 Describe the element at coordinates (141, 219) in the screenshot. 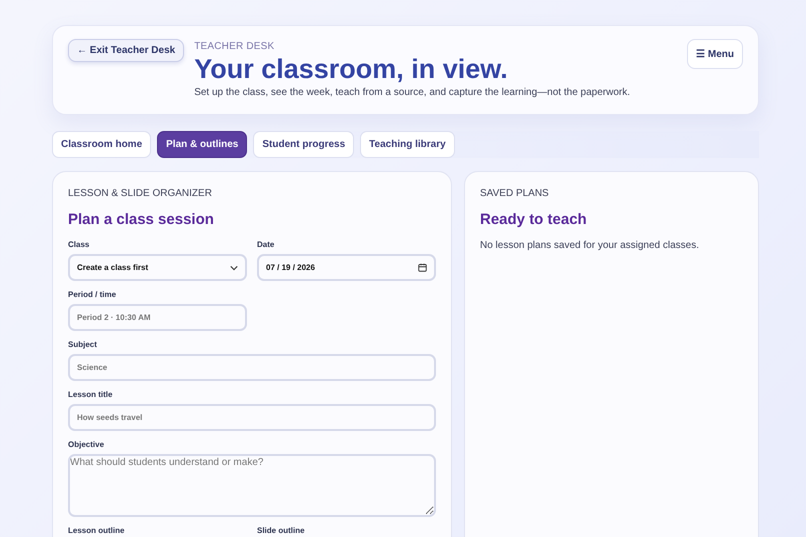

I see `card-title: Plan a class session` at that location.